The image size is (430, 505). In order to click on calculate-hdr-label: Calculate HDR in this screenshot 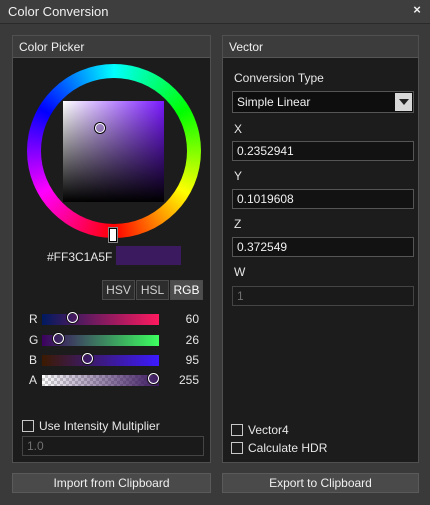, I will do `click(288, 448)`.